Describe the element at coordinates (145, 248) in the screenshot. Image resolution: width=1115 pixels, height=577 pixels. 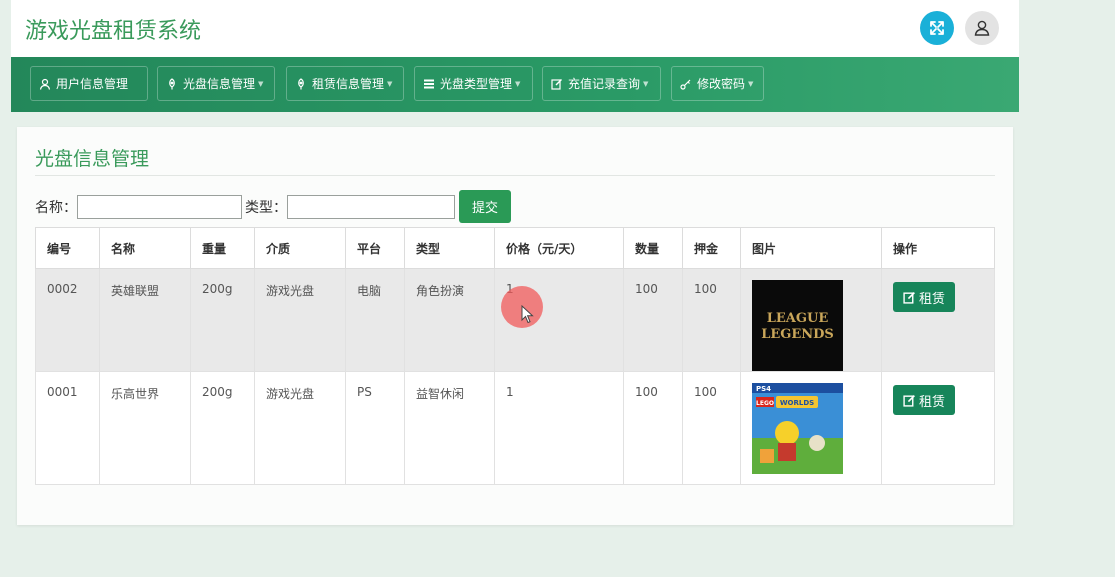
I see `col-header: 名称` at that location.